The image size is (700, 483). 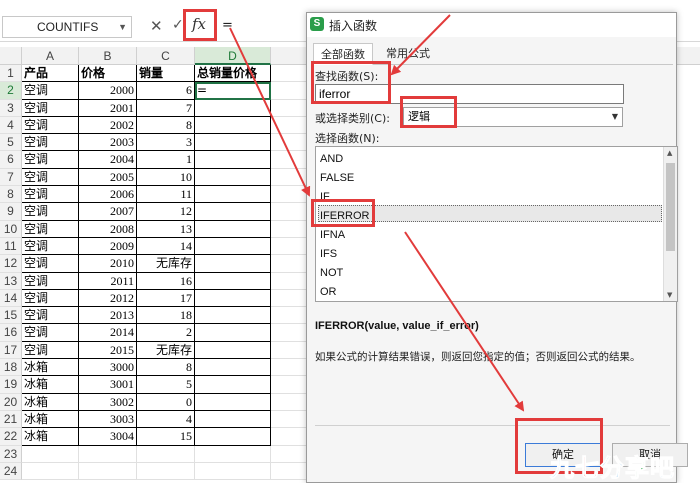 What do you see at coordinates (50, 402) in the screenshot?
I see `cell-a20: 冰箱` at bounding box center [50, 402].